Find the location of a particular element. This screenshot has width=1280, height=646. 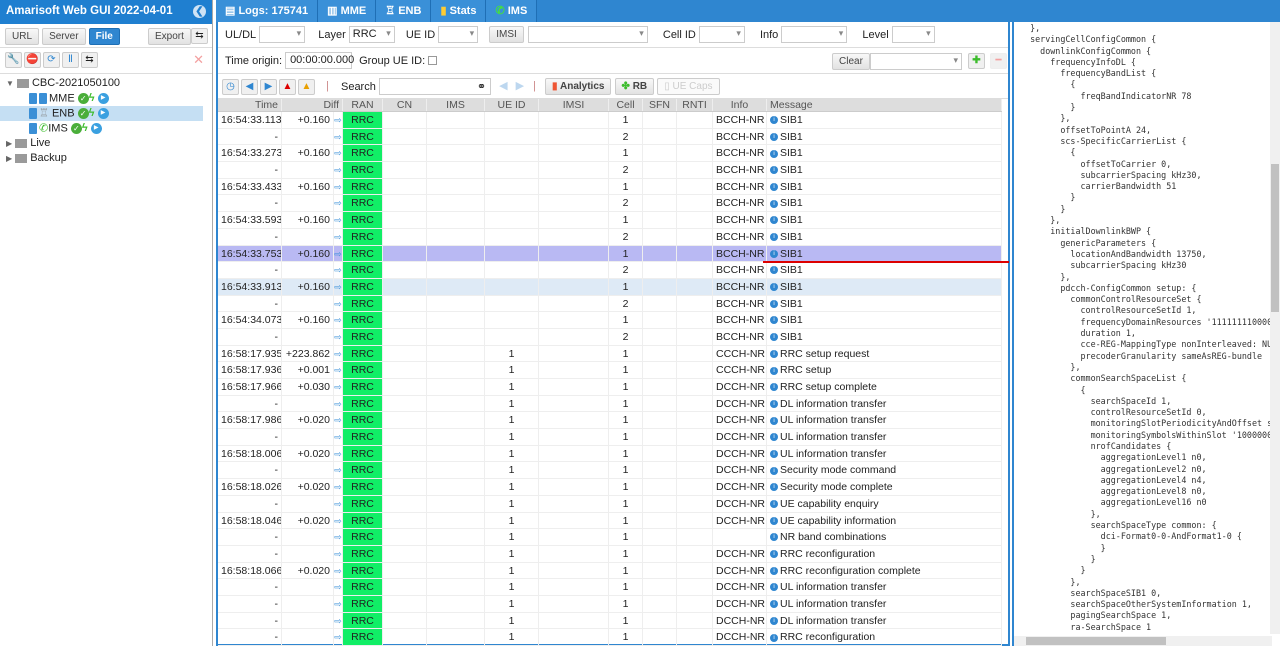

server-button: Server is located at coordinates (64, 36).